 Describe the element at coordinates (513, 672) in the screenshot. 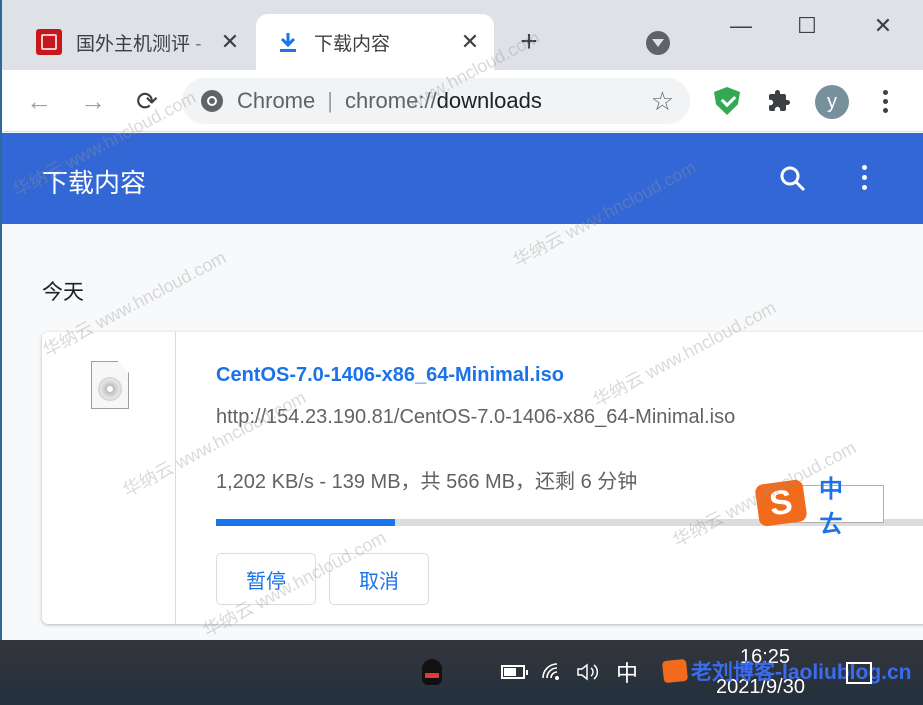

I see `battery-icon` at that location.